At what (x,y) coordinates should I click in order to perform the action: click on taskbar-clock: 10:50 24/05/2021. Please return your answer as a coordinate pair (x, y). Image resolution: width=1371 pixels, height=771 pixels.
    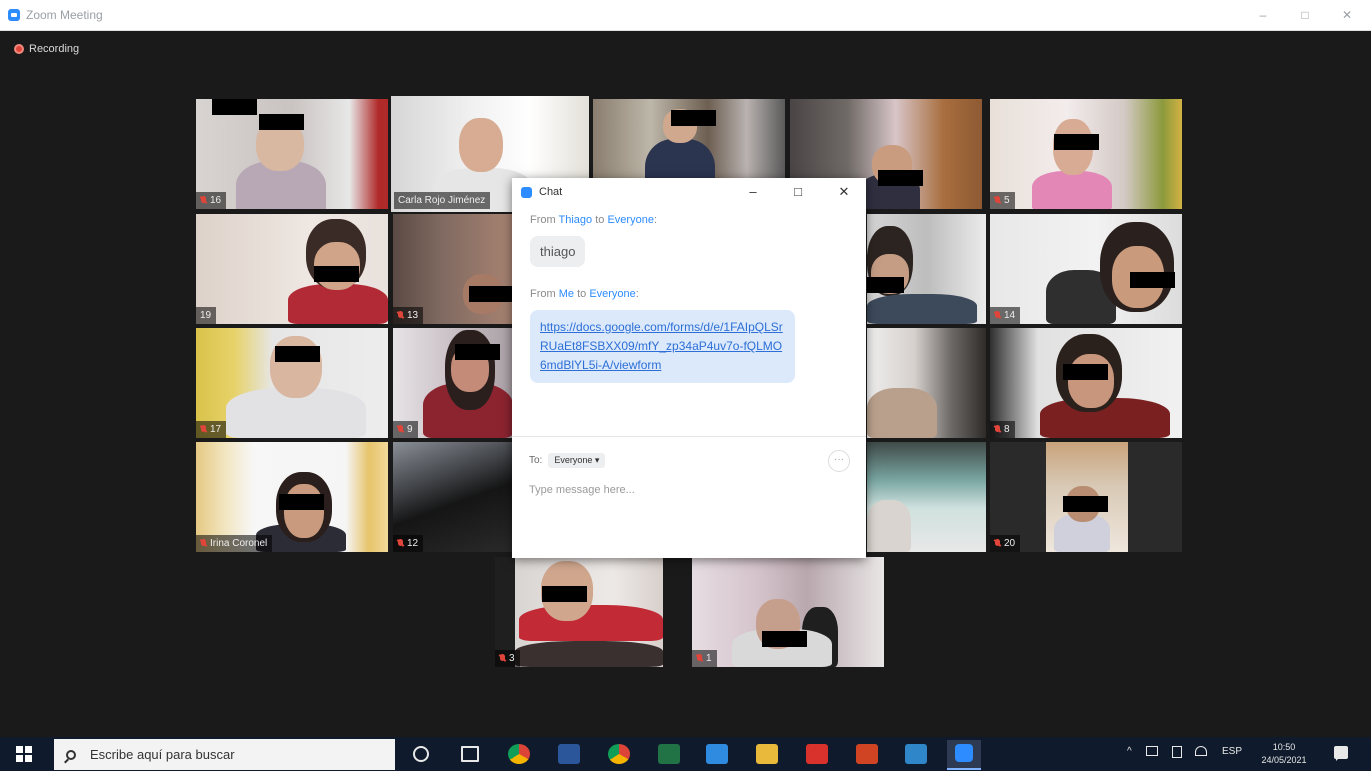
    Looking at the image, I should click on (1284, 754).